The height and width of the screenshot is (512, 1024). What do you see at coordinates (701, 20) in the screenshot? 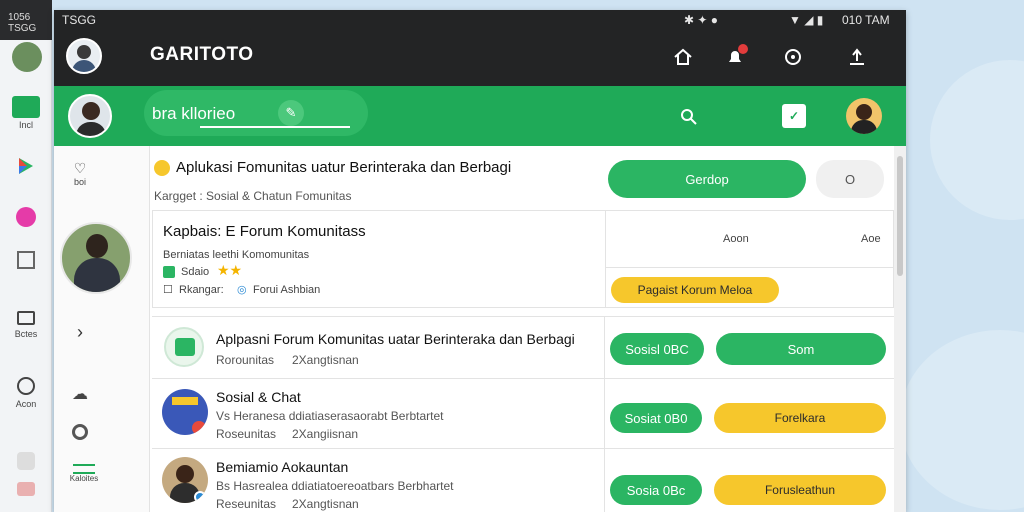
I see `bluetooth-icon: ✱ ✦ ●` at bounding box center [701, 20].